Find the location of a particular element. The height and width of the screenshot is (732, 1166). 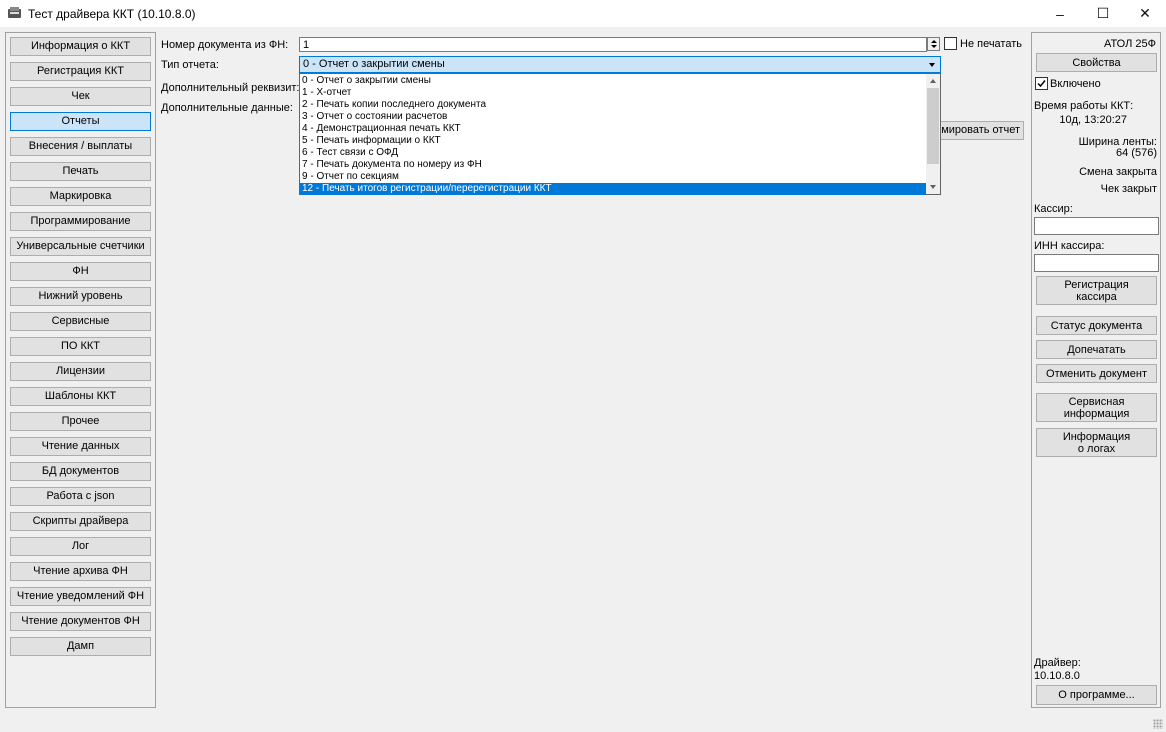

nav-item: Программирование is located at coordinates (80, 221).